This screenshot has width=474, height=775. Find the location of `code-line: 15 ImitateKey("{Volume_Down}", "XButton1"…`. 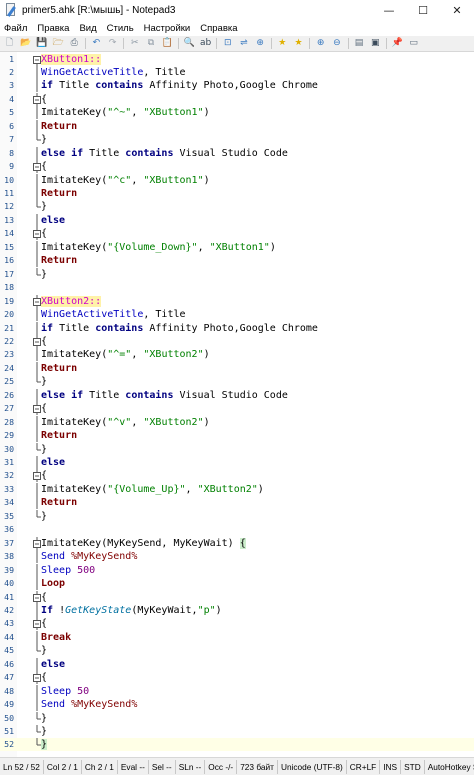

code-line: 15 ImitateKey("{Volume_Down}", "XButton1"… is located at coordinates (237, 247).